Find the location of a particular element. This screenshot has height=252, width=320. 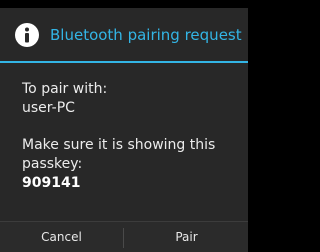

passkey-instruction: Make sure it is showing this passkey: is located at coordinates (119, 154).